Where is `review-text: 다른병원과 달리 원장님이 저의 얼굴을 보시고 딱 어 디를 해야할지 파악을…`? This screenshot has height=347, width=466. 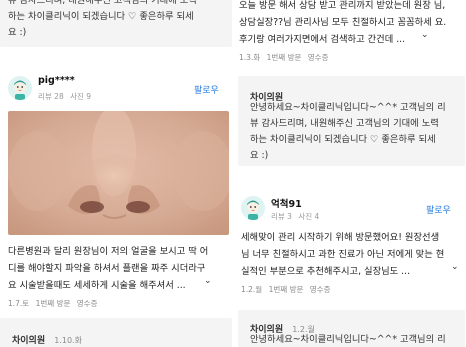
review-text: 다른병원과 달리 원장님이 저의 얼굴을 보시고 딱 어 디를 해야할지 파악을… is located at coordinates (120, 268).